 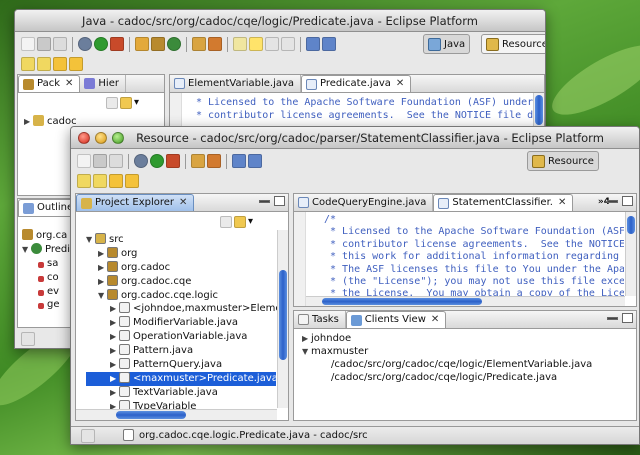 I want to click on clients-item: ▼ maxmuster, so click(x=447, y=351).